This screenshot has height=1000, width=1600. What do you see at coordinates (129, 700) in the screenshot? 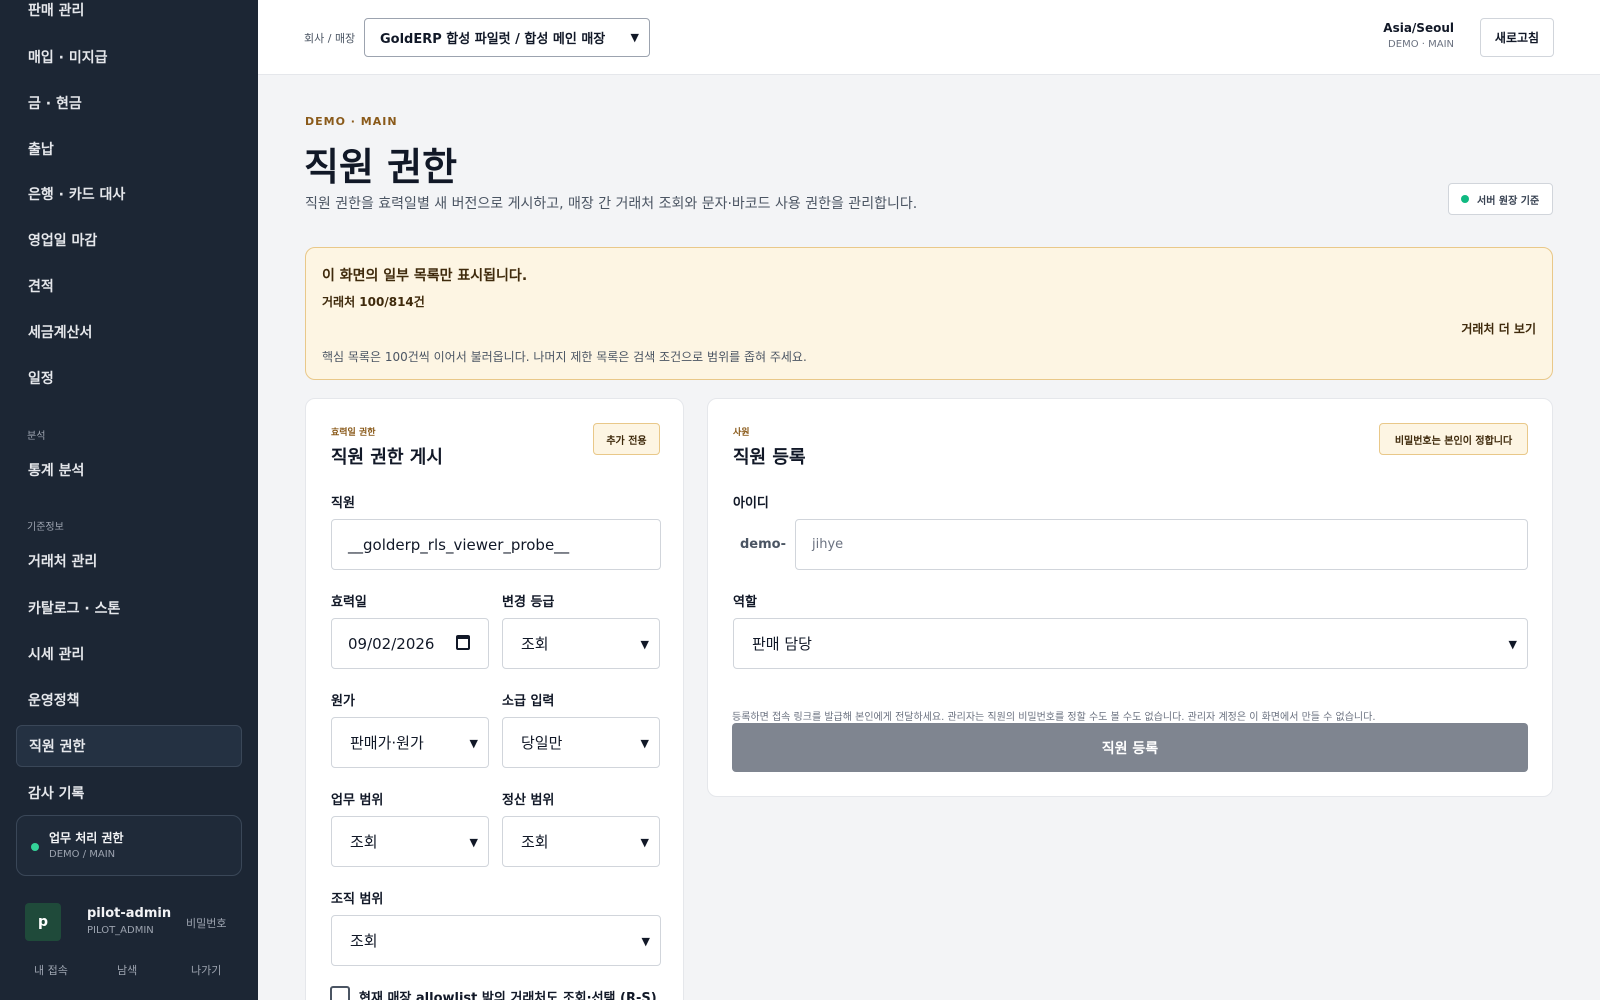
I see `sidebar-item-policy: 운영정책` at bounding box center [129, 700].